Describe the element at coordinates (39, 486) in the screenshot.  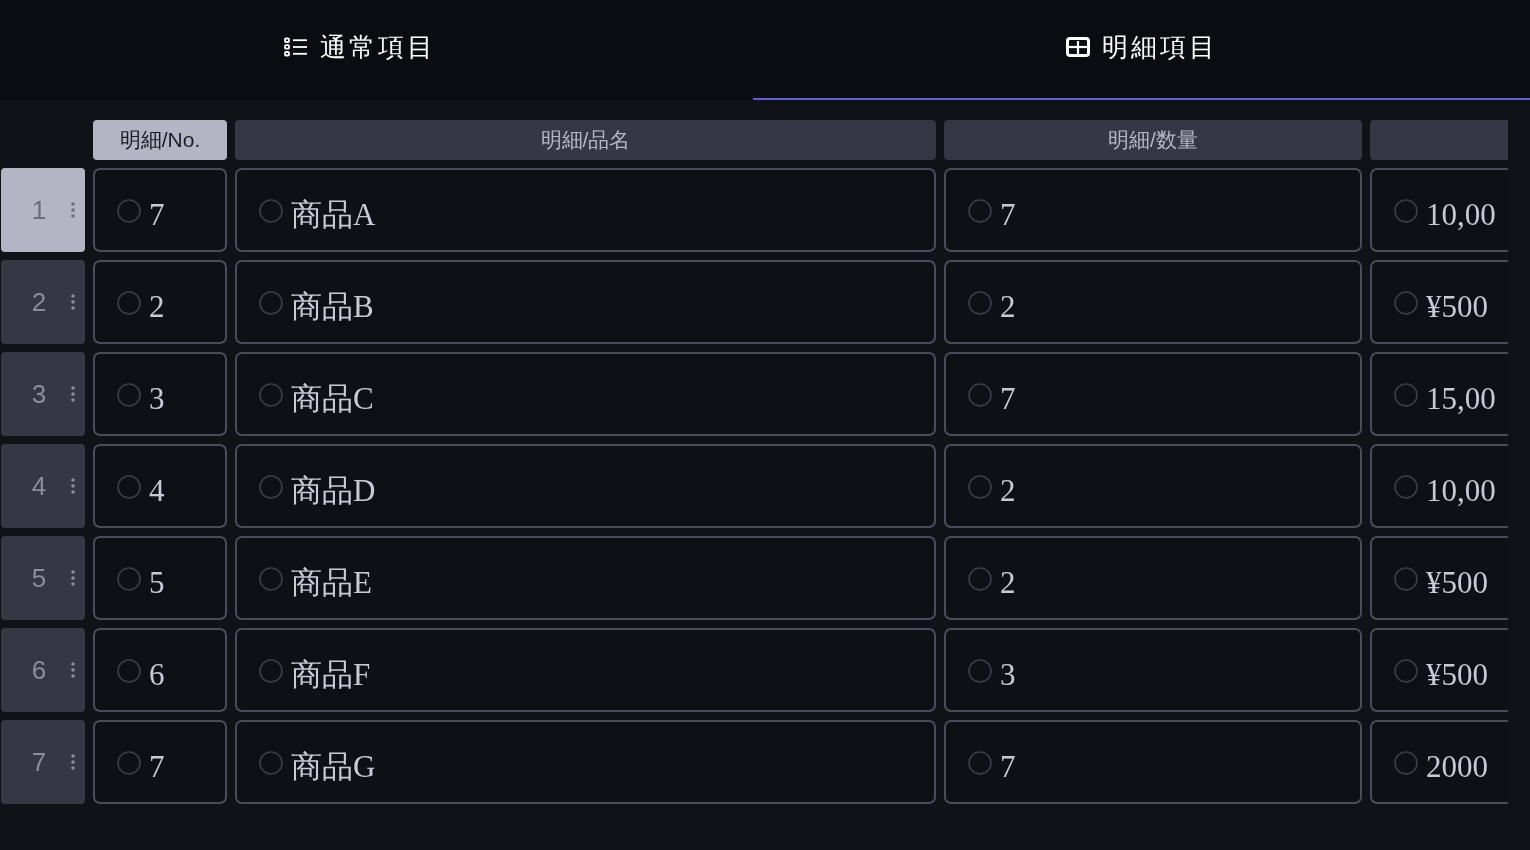
I see `row-number: 4` at that location.